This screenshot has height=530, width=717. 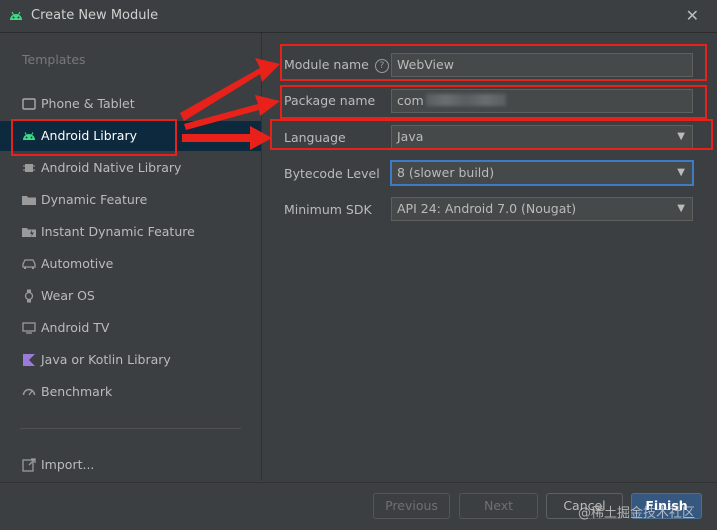 What do you see at coordinates (95, 15) in the screenshot?
I see `window-title: Create New Module` at bounding box center [95, 15].